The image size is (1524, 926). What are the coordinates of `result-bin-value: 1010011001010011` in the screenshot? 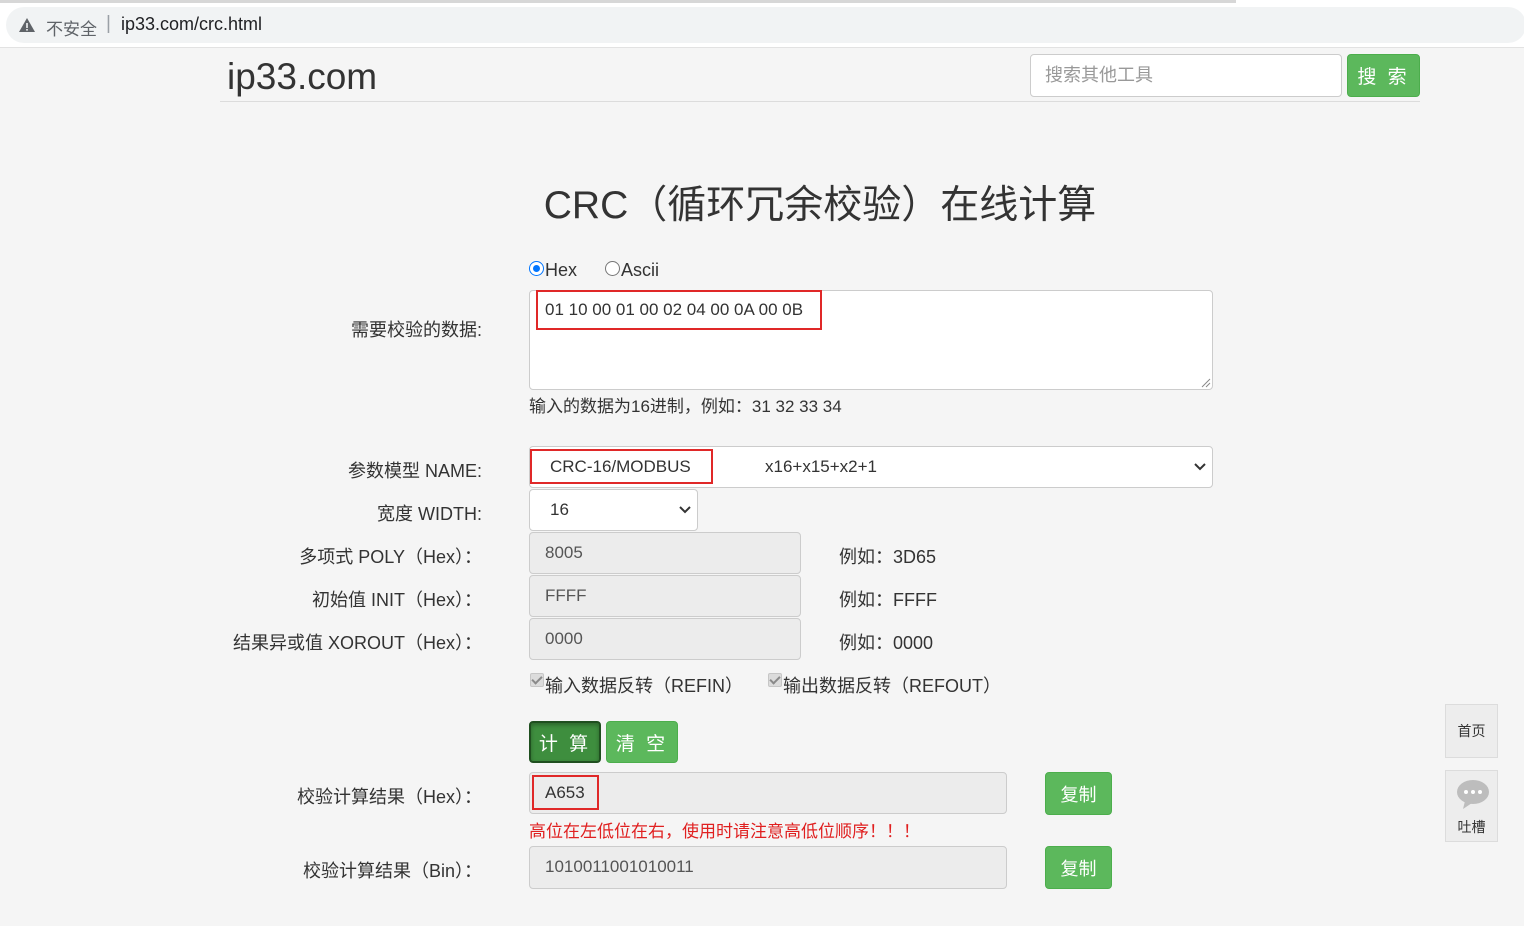 It's located at (619, 866).